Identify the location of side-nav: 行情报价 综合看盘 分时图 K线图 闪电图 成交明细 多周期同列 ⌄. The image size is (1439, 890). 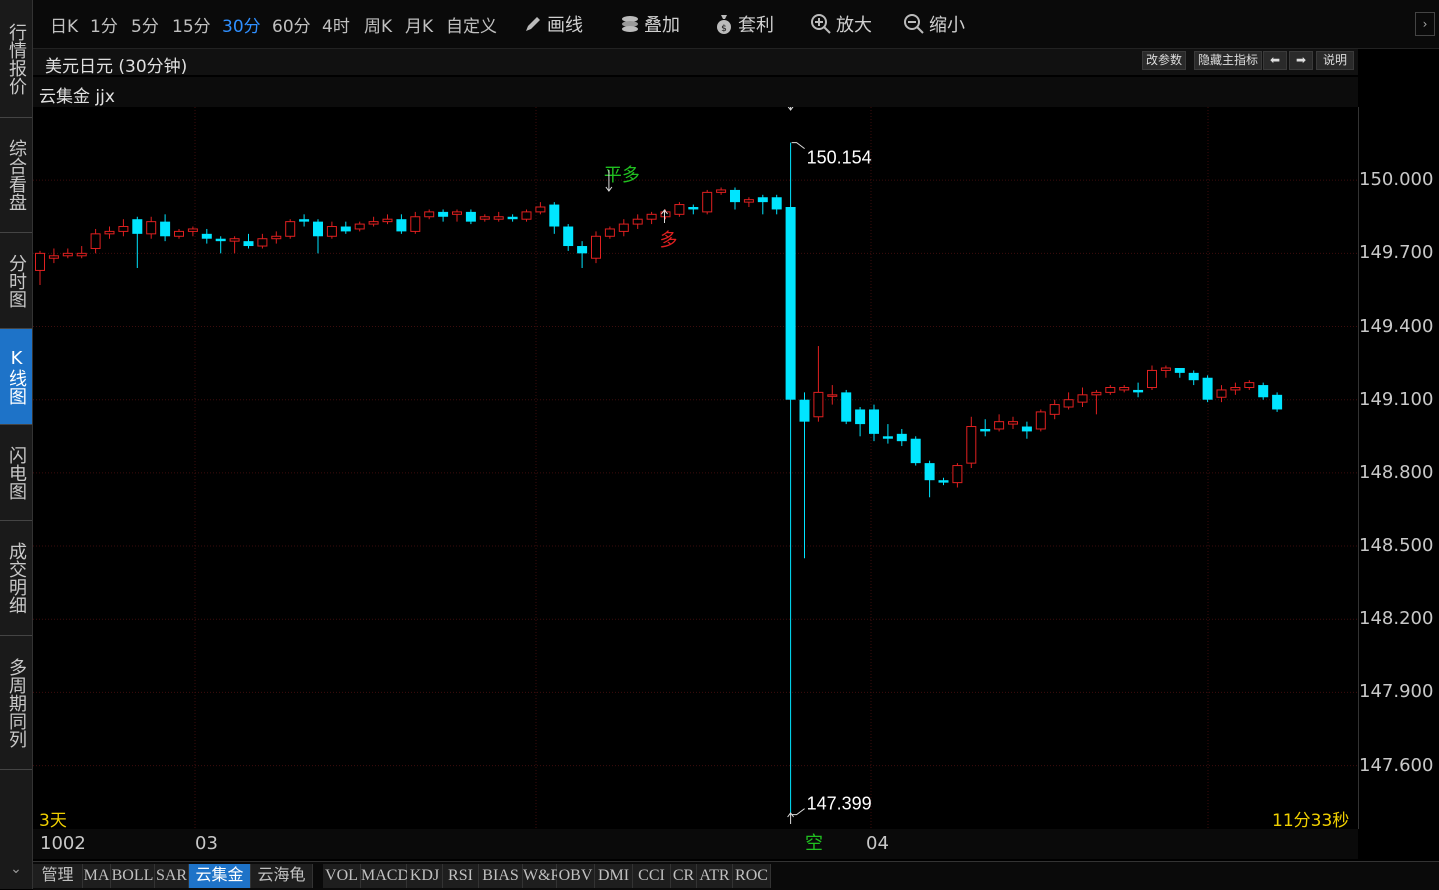
(16, 444).